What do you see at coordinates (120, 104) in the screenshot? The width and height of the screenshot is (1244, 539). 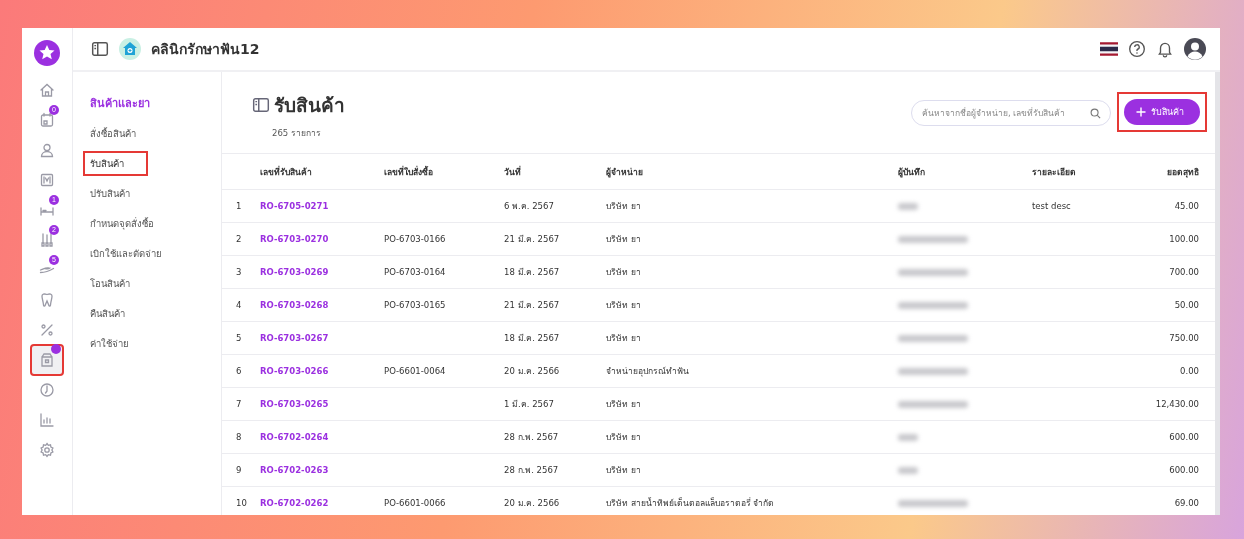 I see `submenu-heading: สินค้าและยา` at bounding box center [120, 104].